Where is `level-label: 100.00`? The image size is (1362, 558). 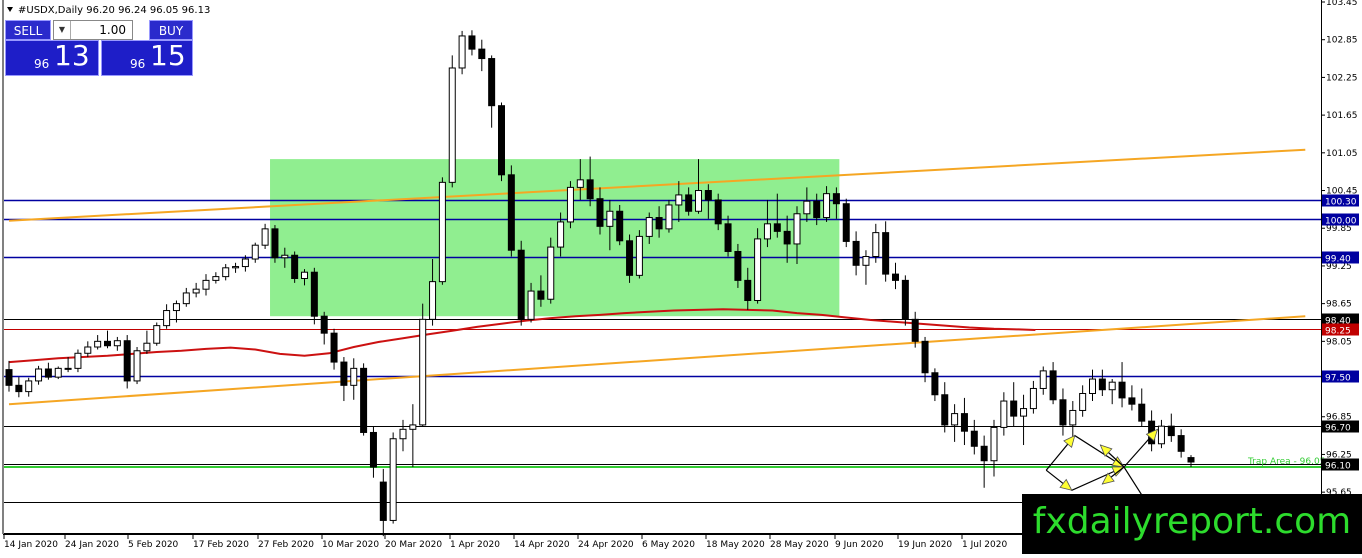
level-label: 100.00 is located at coordinates (1341, 222).